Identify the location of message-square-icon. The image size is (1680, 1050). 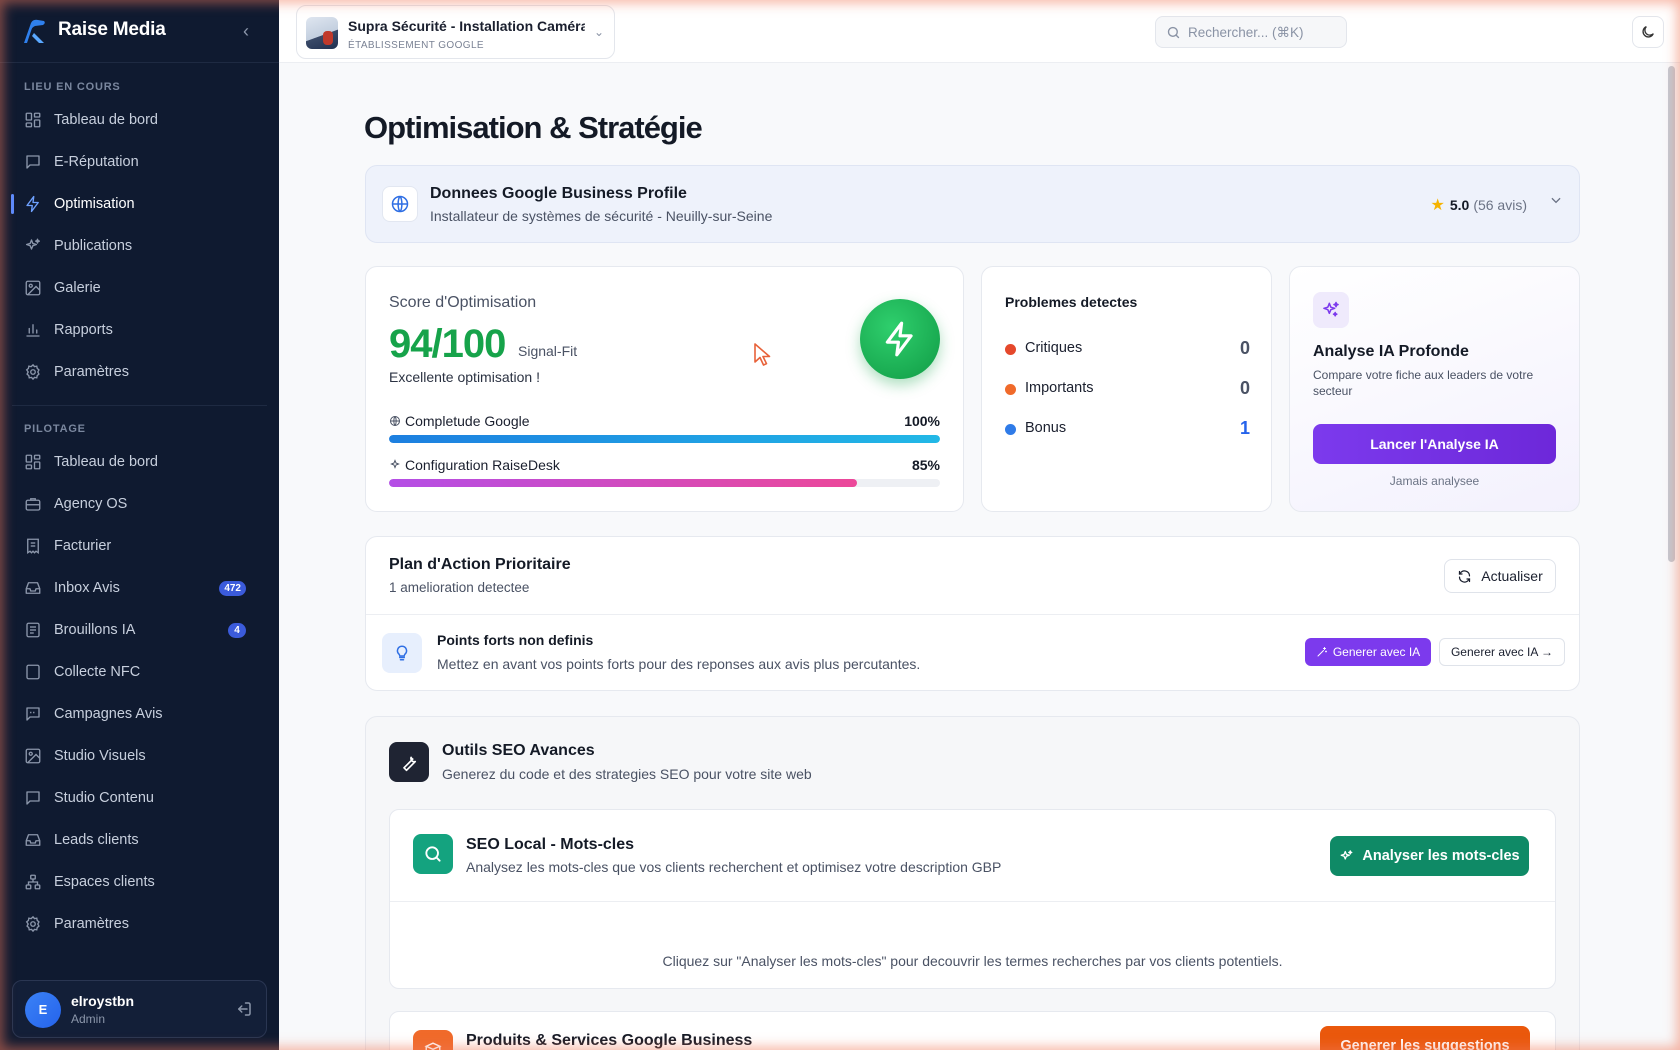
(33, 162).